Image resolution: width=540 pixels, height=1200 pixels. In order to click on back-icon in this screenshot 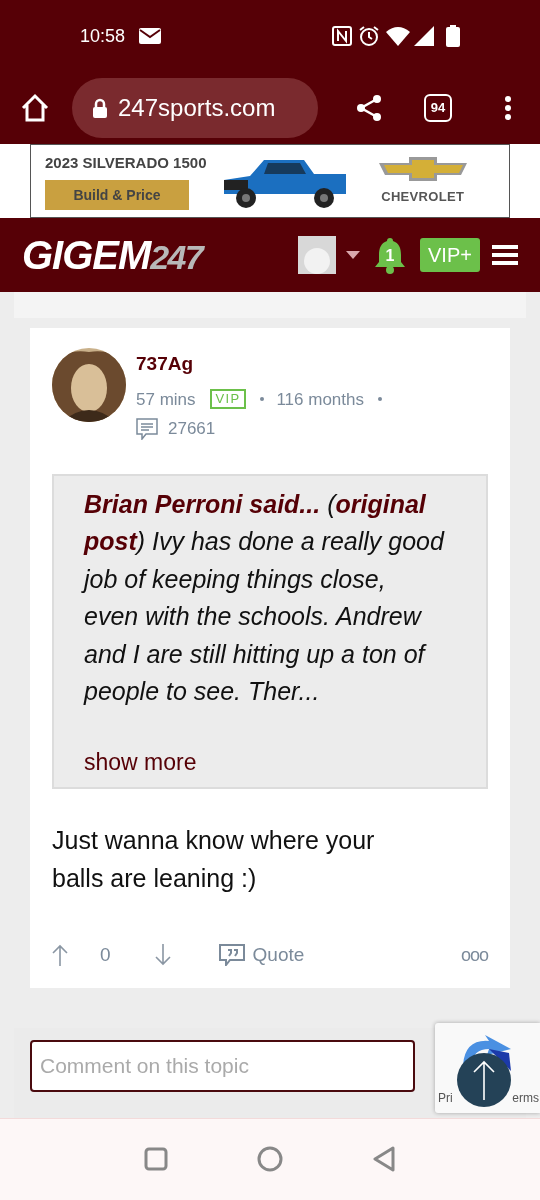, I will do `click(383, 1159)`.